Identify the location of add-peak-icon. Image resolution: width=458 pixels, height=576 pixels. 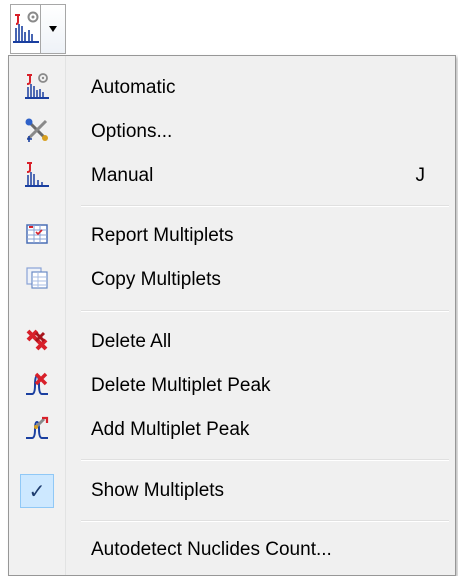
(37, 430).